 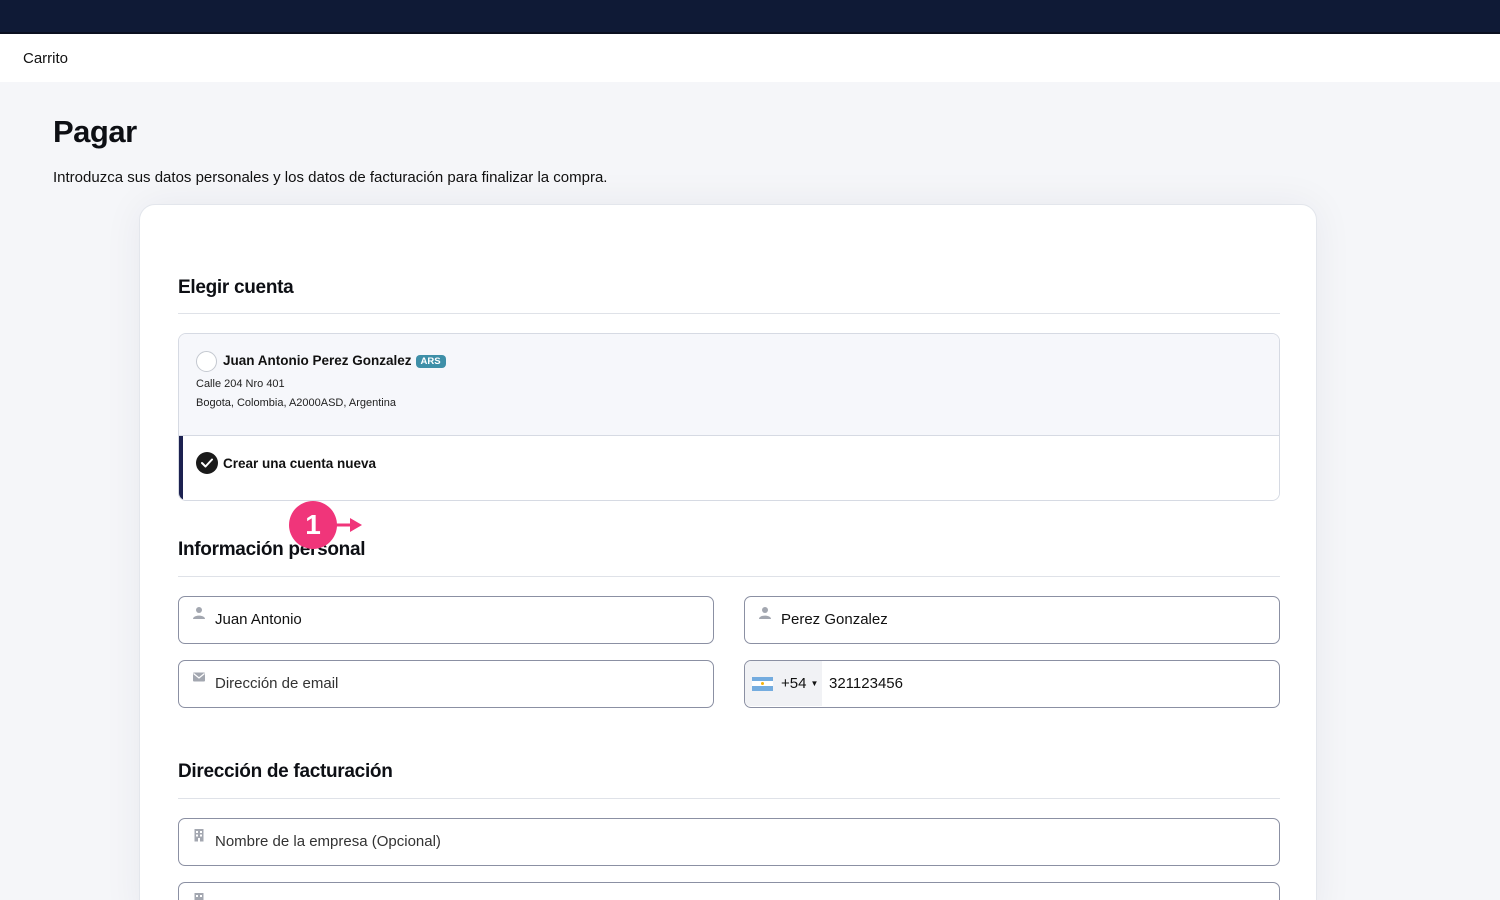 What do you see at coordinates (206, 361) in the screenshot?
I see `existing-account-radio` at bounding box center [206, 361].